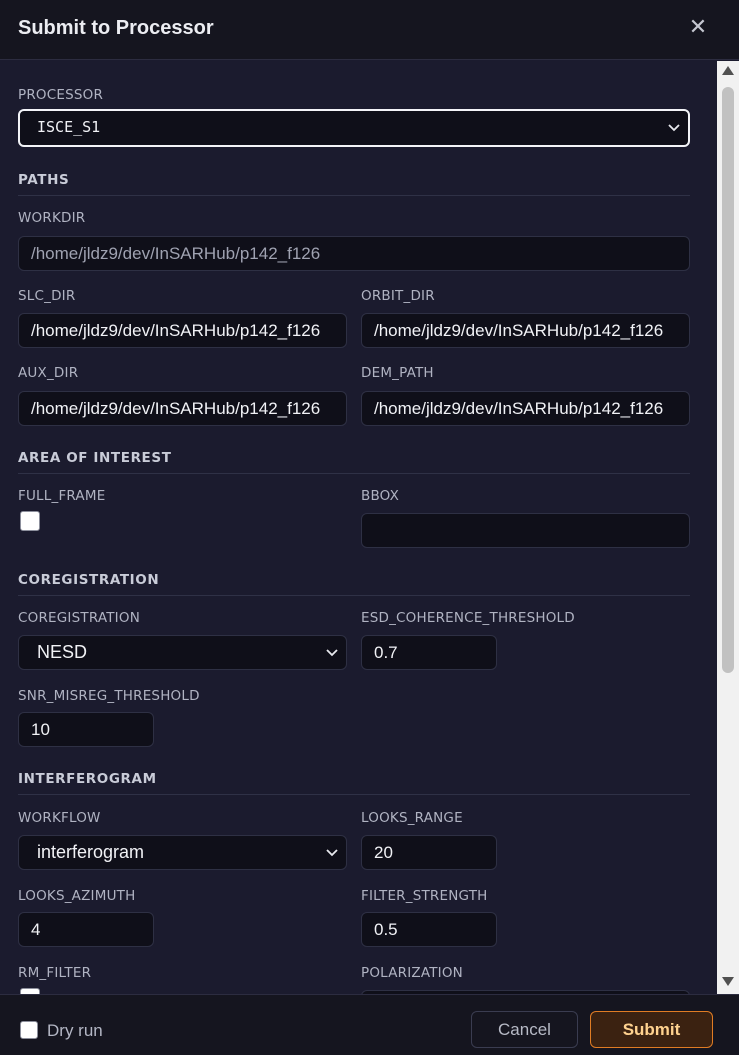 The width and height of the screenshot is (739, 1055). I want to click on aux-dir-input: /home/jldz9/dev/InSARHub/p142_f126, so click(182, 408).